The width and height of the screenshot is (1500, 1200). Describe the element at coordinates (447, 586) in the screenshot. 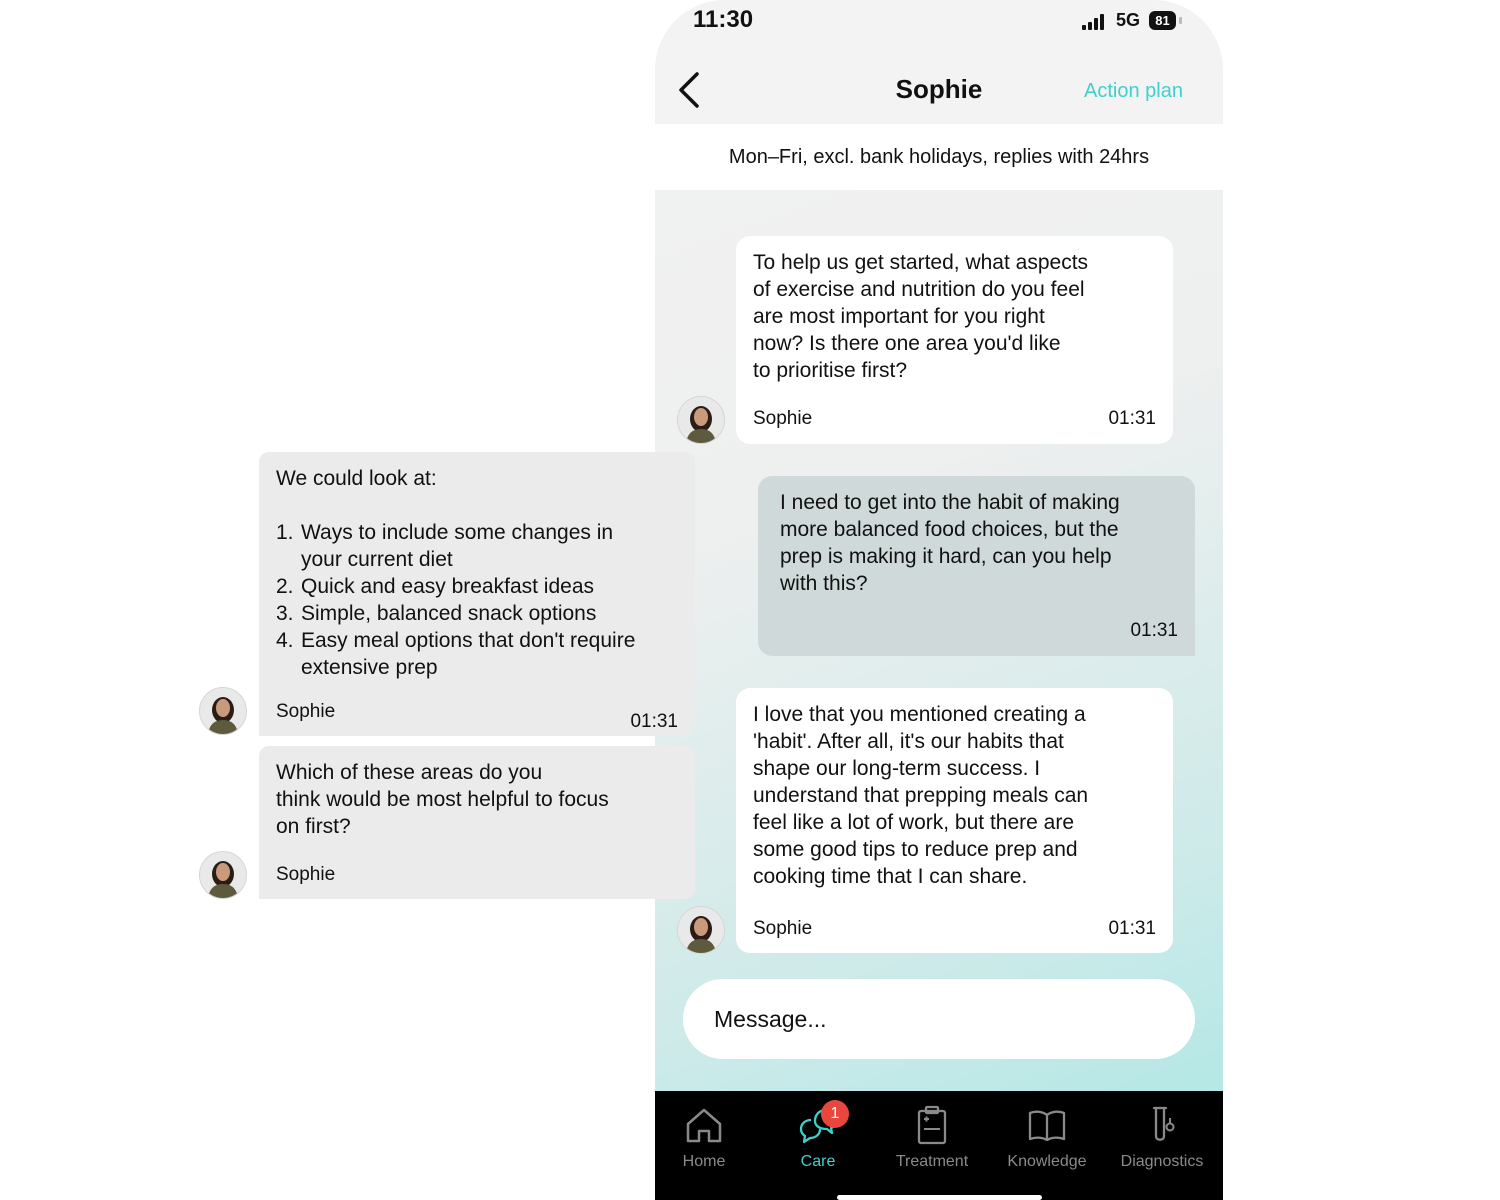

I see `list-text: Quick and easy breakfast ideas` at that location.